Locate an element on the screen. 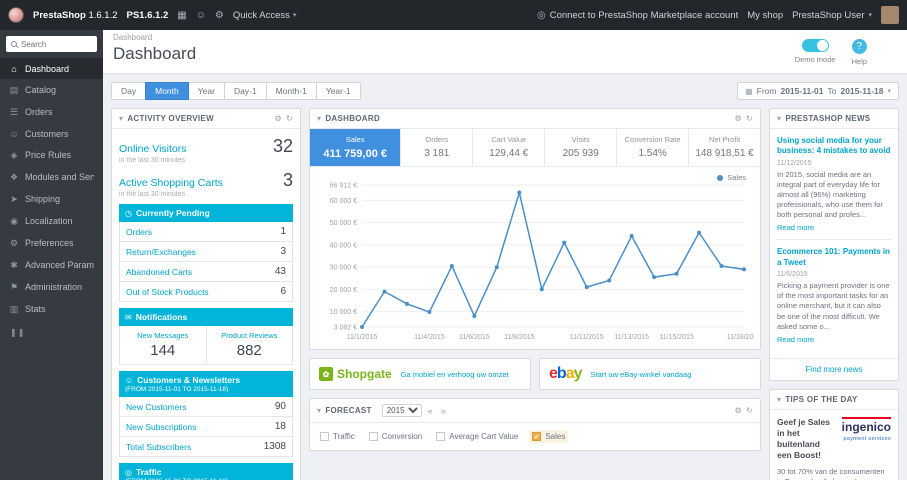  customers-row-total-subscribers: Total Subscribers 1308 is located at coordinates (206, 447).